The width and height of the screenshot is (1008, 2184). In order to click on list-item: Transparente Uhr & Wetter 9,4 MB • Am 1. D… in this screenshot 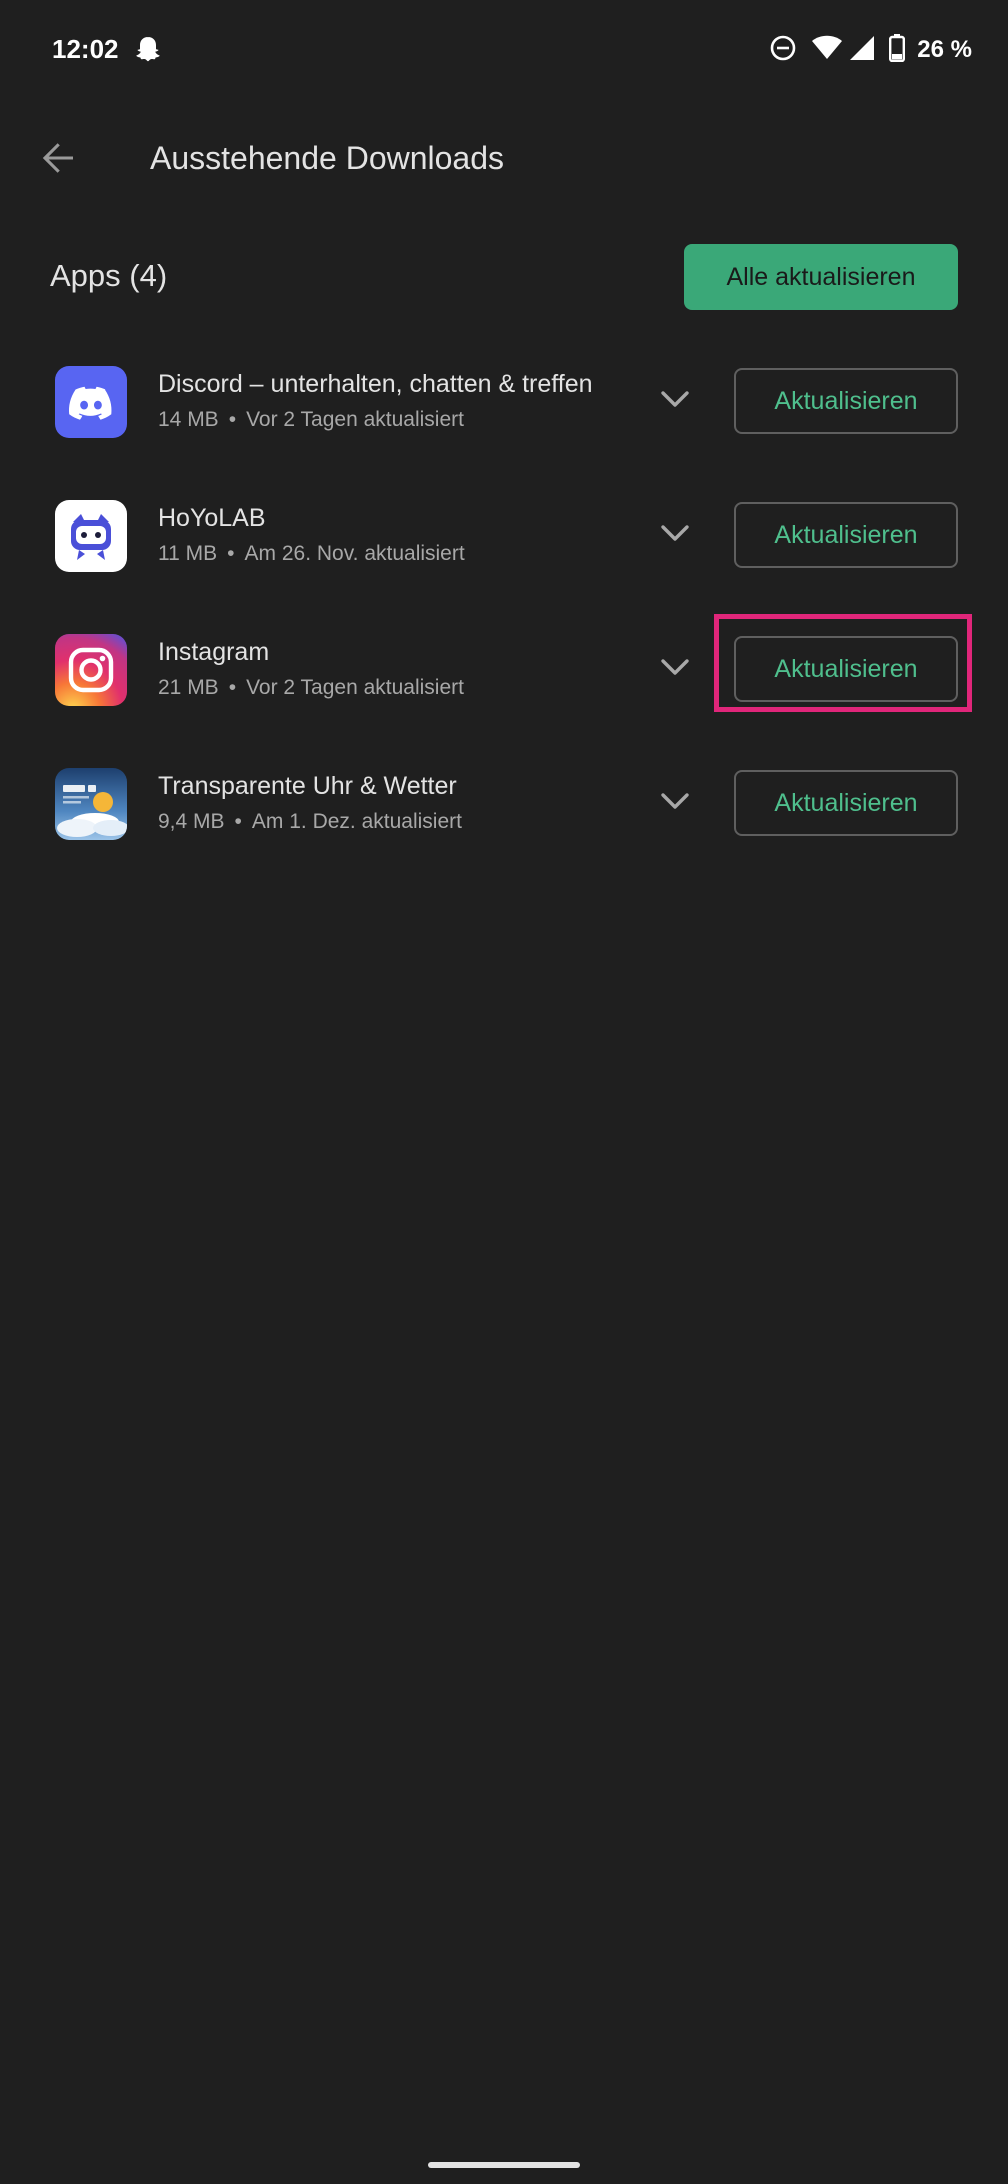, I will do `click(504, 815)`.